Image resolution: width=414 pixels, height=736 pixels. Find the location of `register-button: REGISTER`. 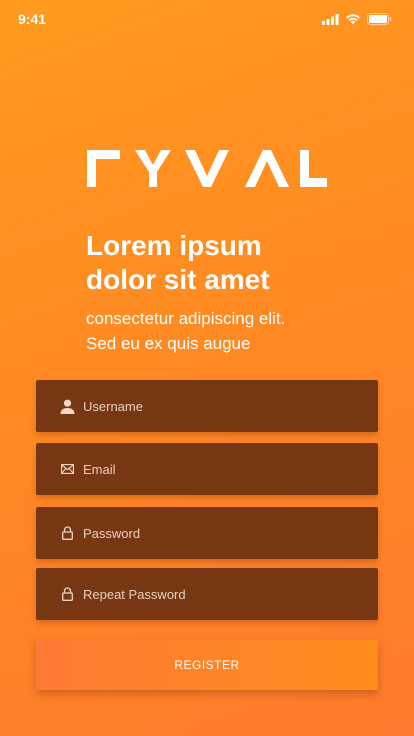

register-button: REGISTER is located at coordinates (207, 665).